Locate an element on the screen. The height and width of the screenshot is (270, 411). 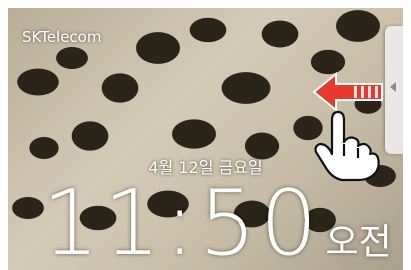
arrow-left-icon is located at coordinates (347, 92).